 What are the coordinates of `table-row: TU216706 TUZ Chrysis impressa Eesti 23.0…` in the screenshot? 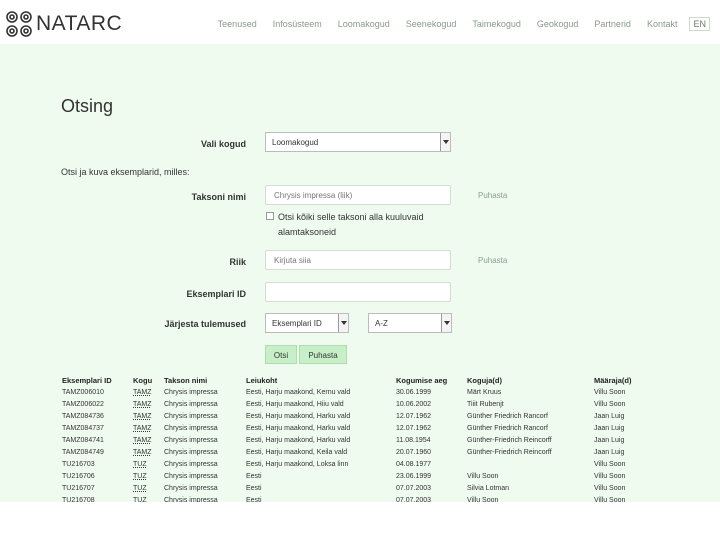 It's located at (357, 476).